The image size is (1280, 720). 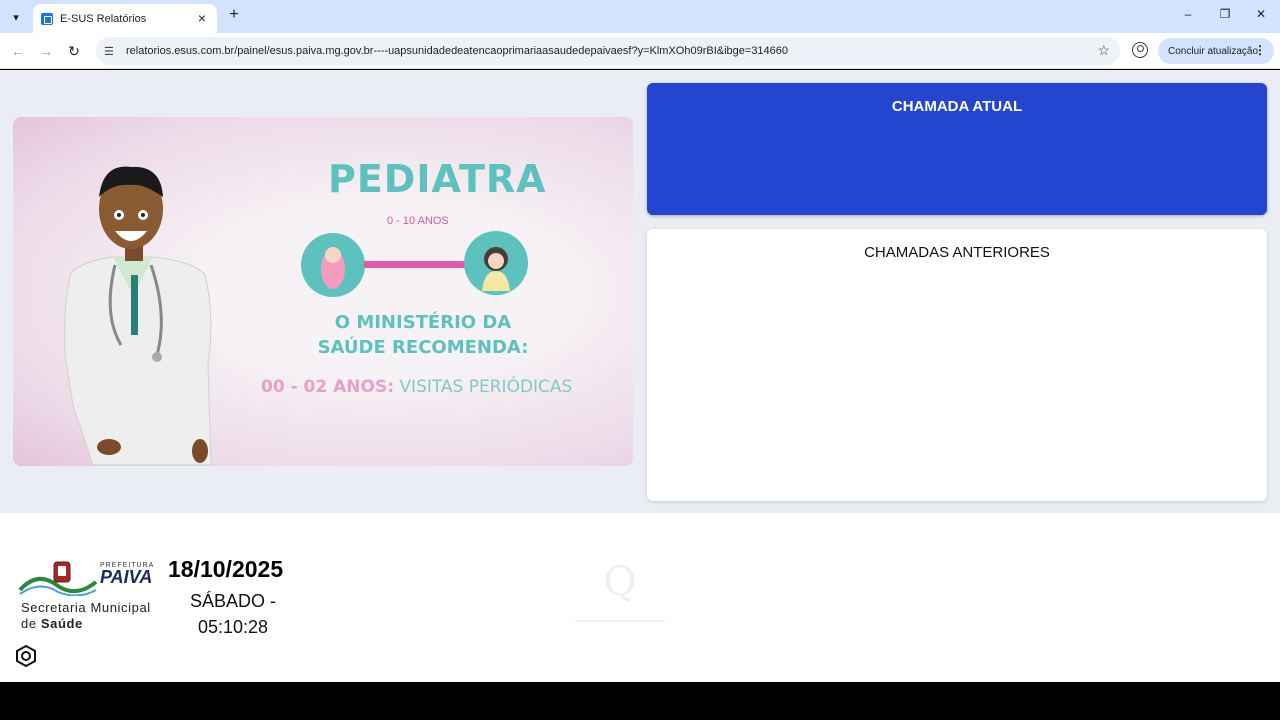 I want to click on logo-city-name: PAIVA, so click(x=126, y=577).